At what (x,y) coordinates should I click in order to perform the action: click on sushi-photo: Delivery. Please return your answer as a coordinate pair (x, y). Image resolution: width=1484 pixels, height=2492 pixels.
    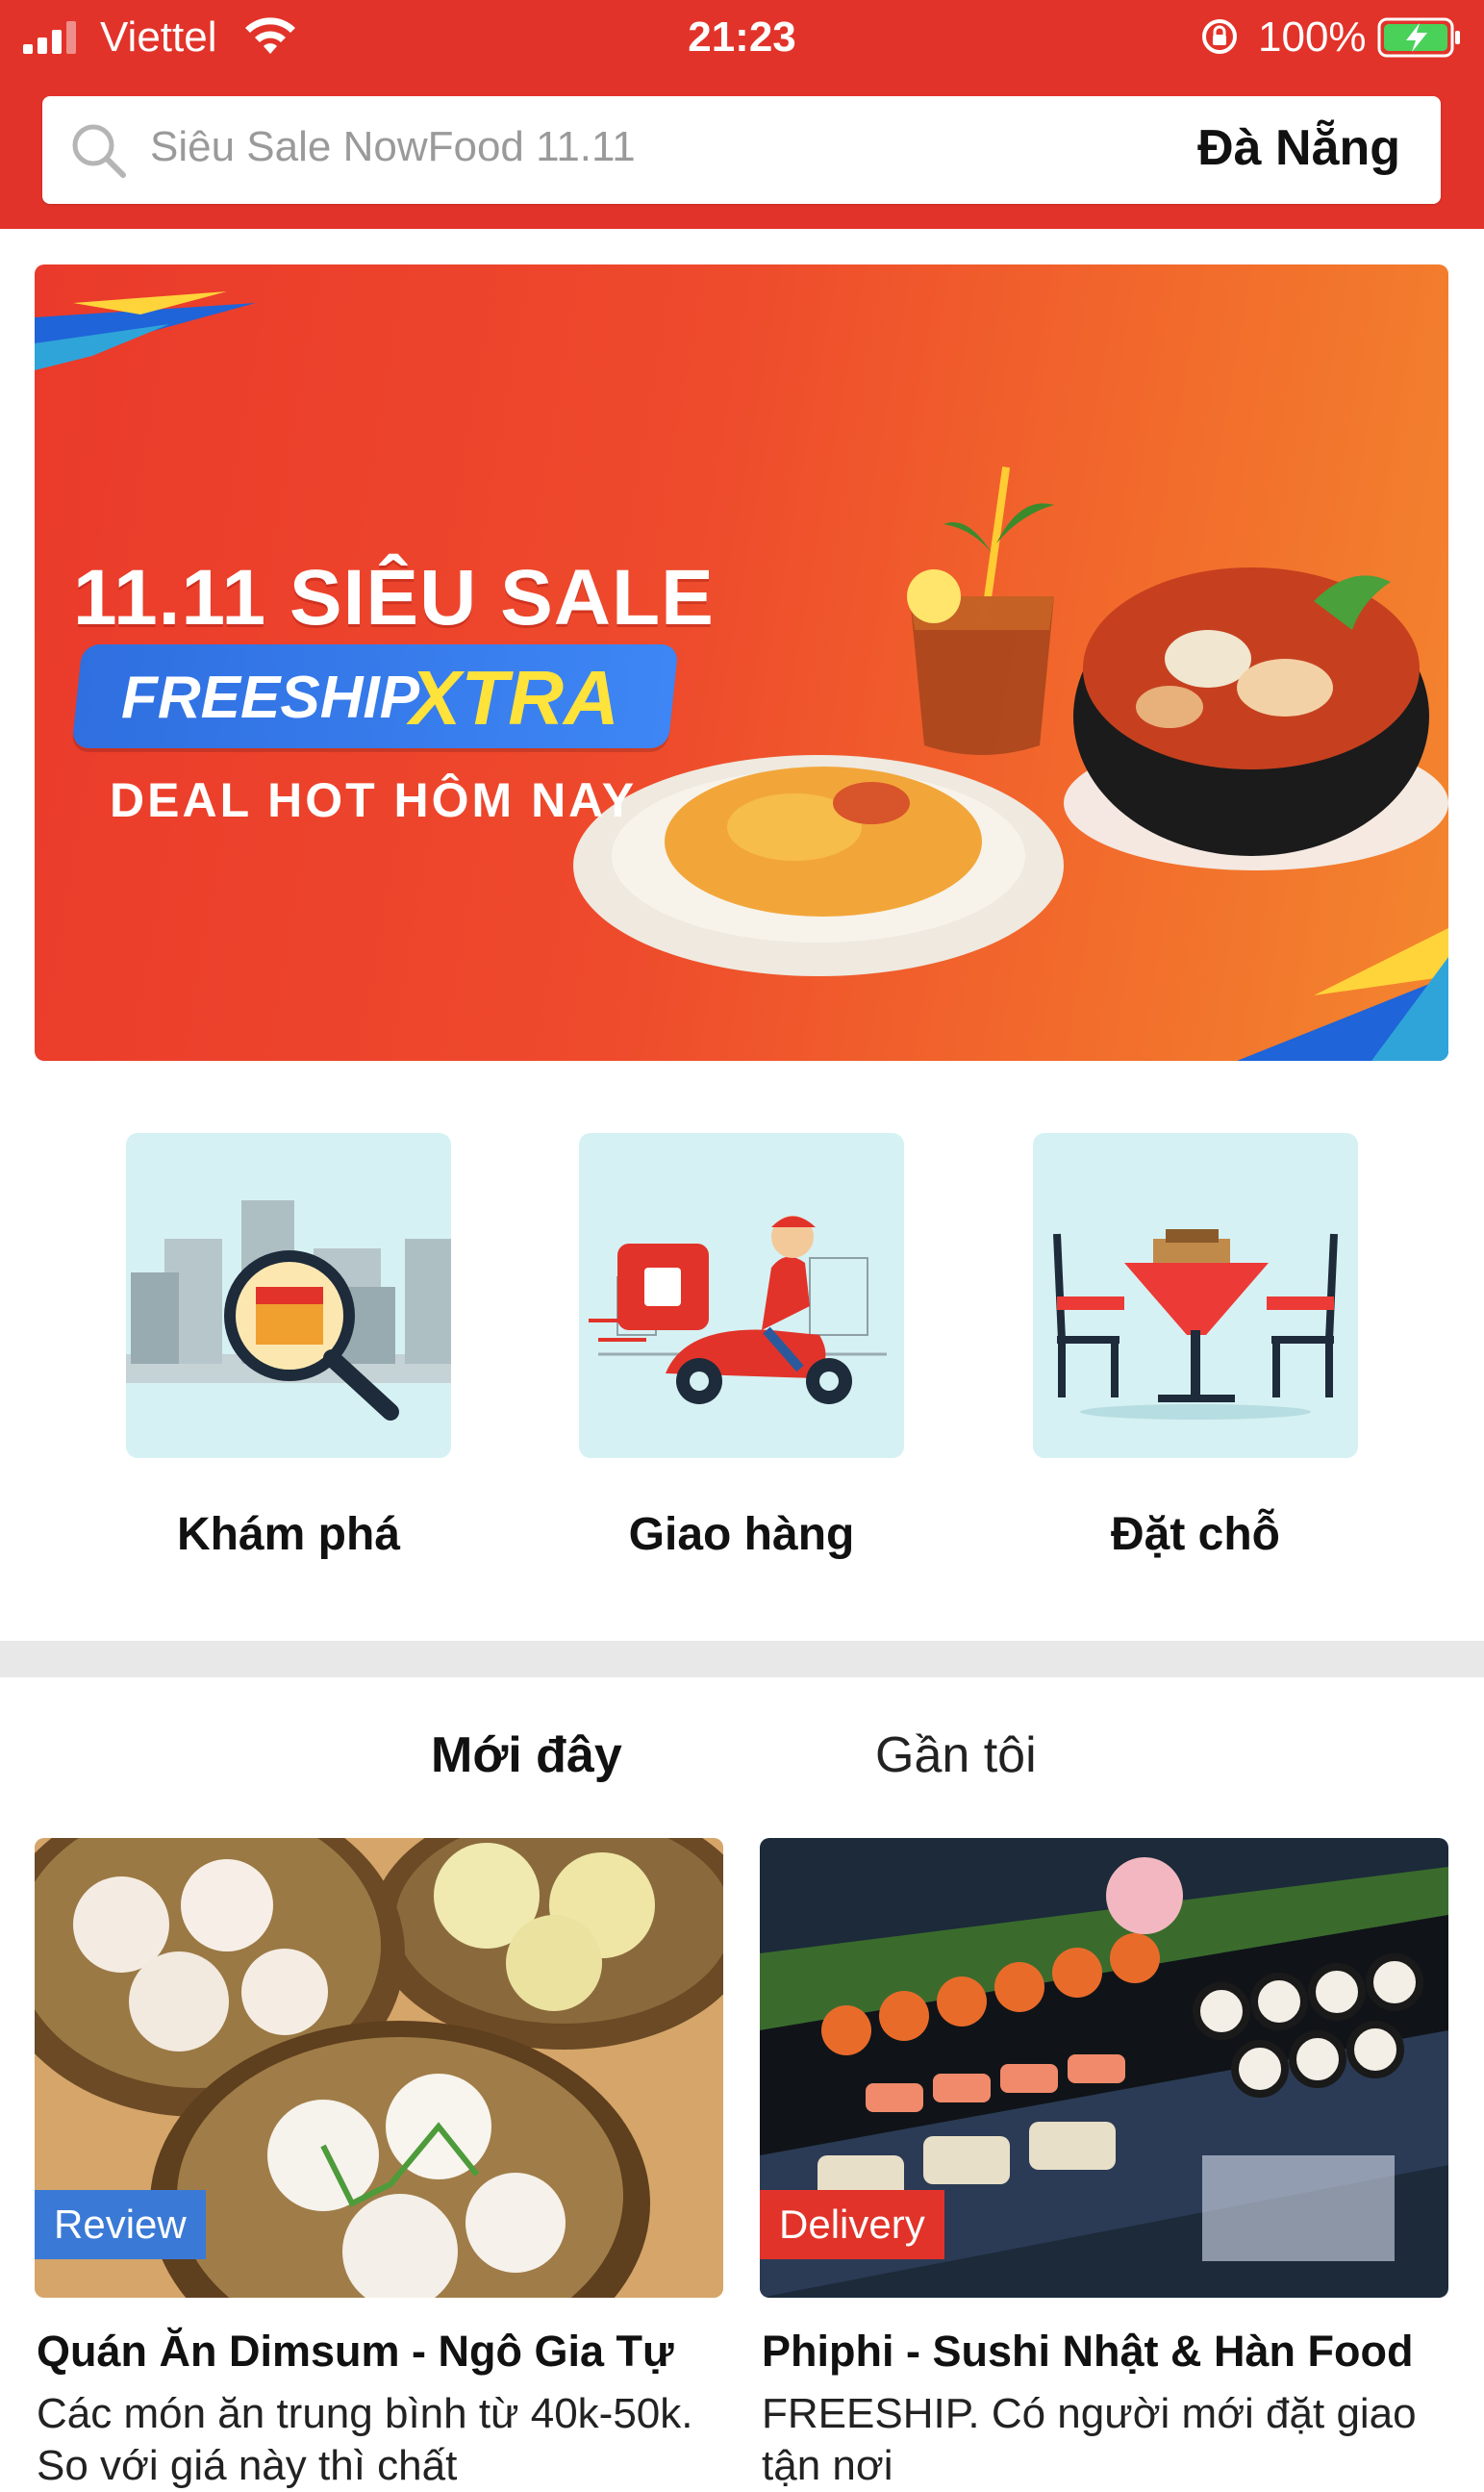
    Looking at the image, I should click on (1104, 2068).